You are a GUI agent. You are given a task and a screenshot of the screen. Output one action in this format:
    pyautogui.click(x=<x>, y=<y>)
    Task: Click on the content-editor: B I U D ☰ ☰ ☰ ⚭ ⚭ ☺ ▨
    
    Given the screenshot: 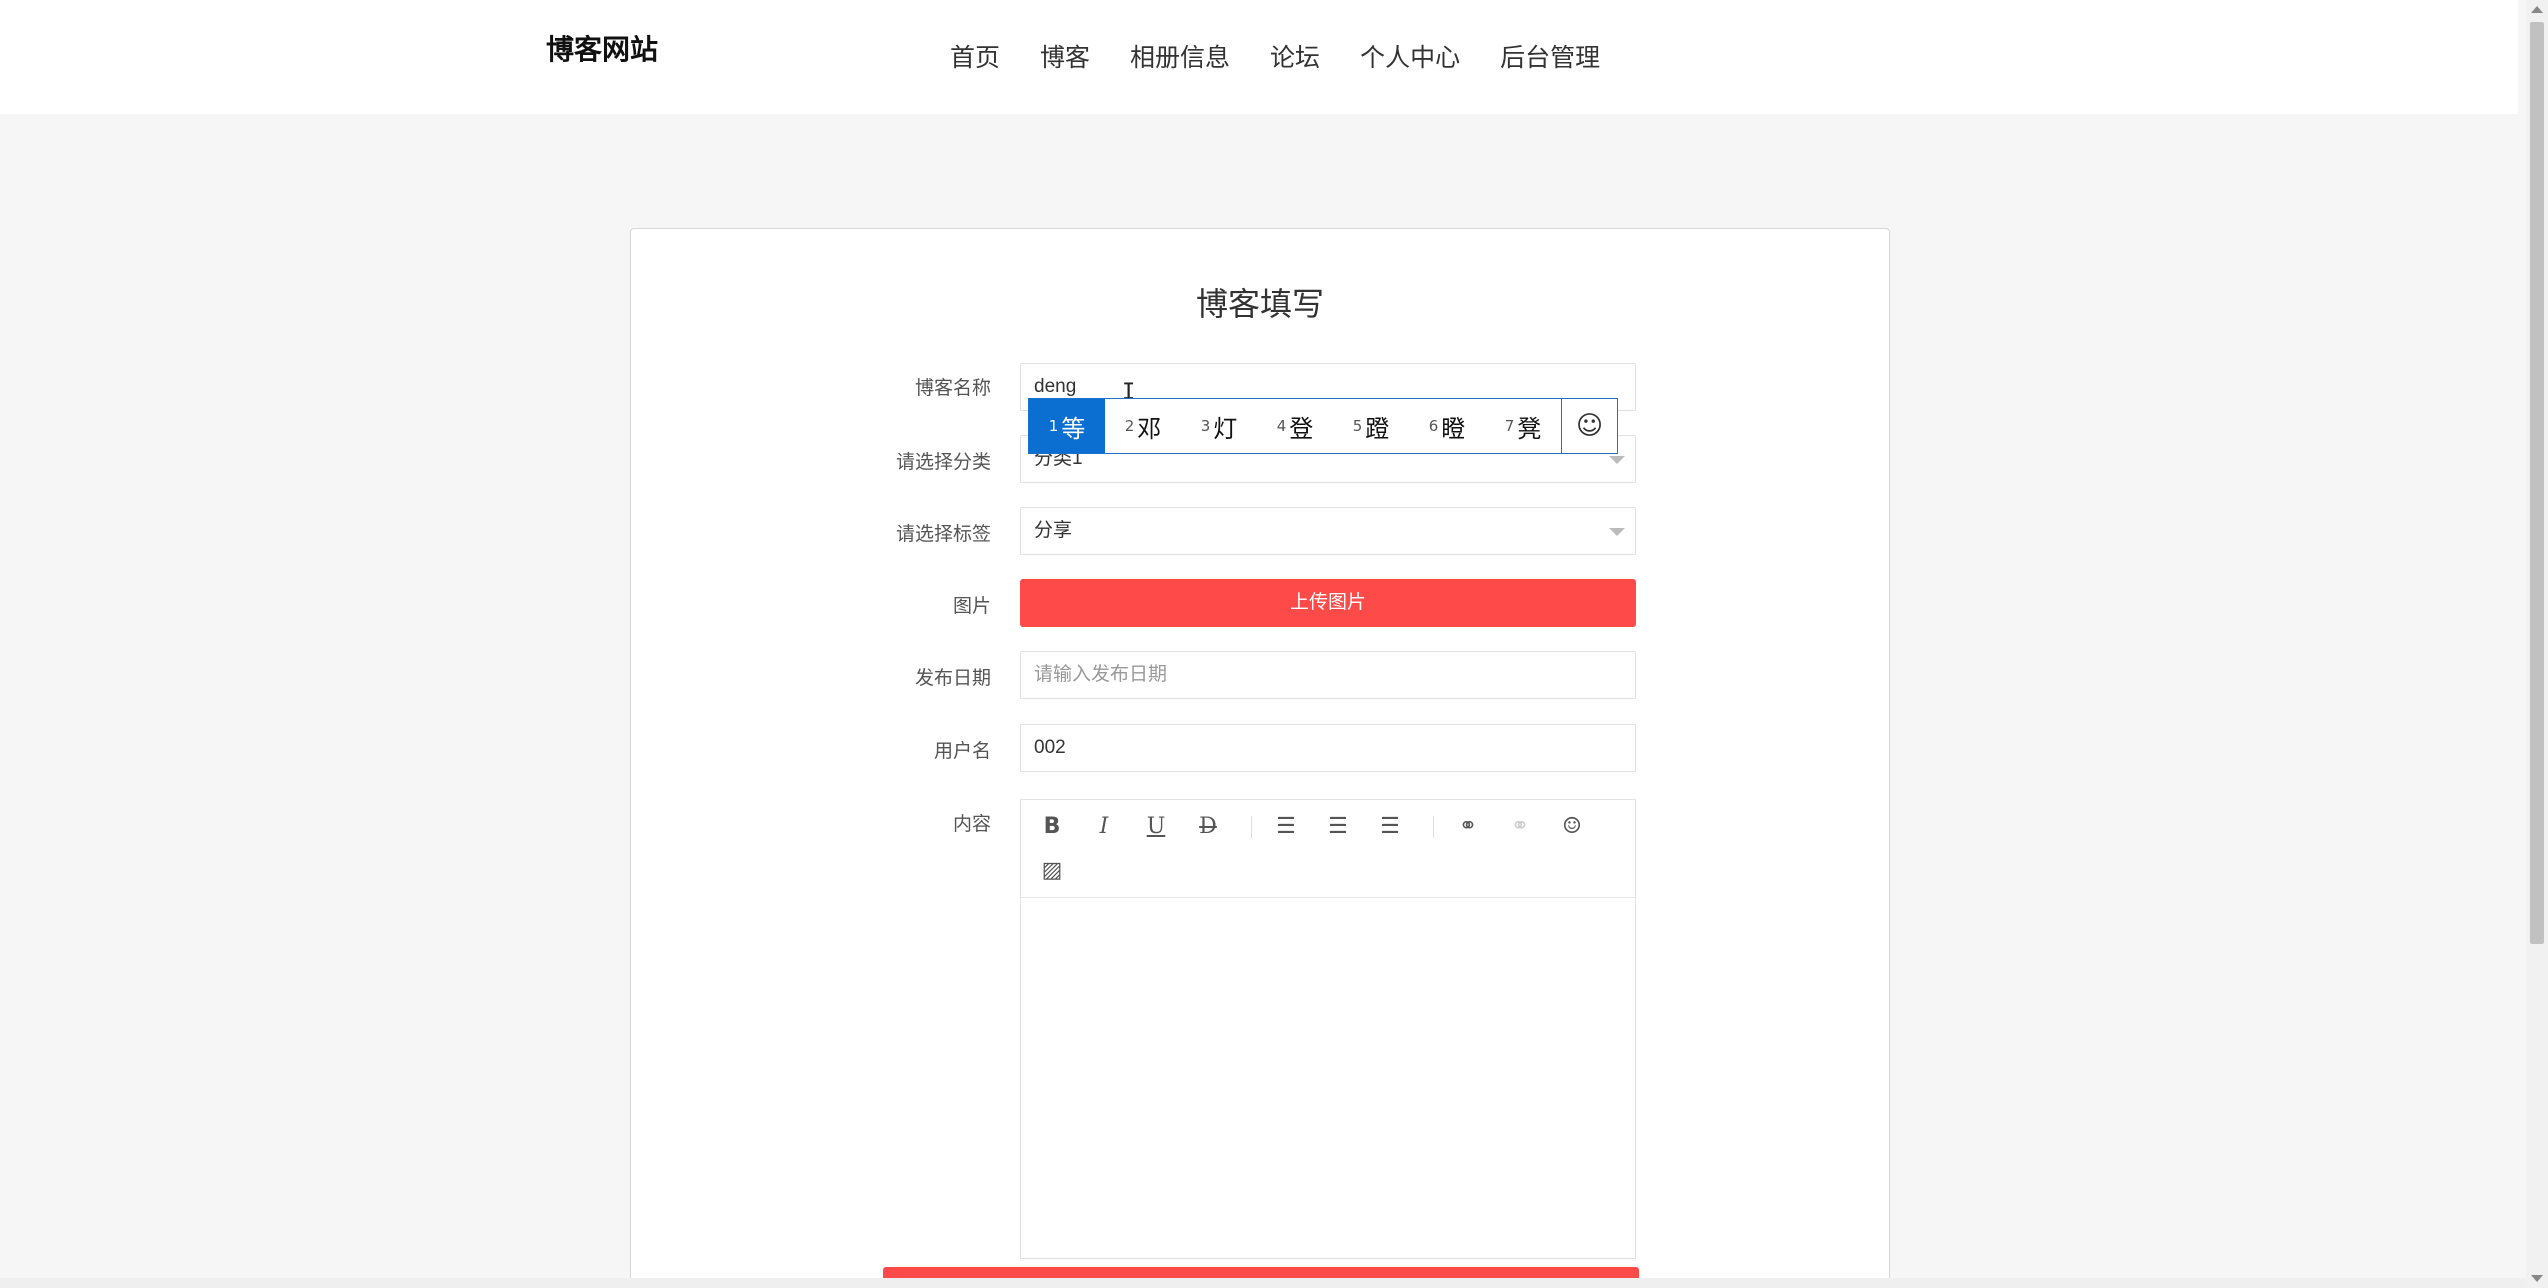 What is the action you would take?
    pyautogui.click(x=1328, y=1029)
    